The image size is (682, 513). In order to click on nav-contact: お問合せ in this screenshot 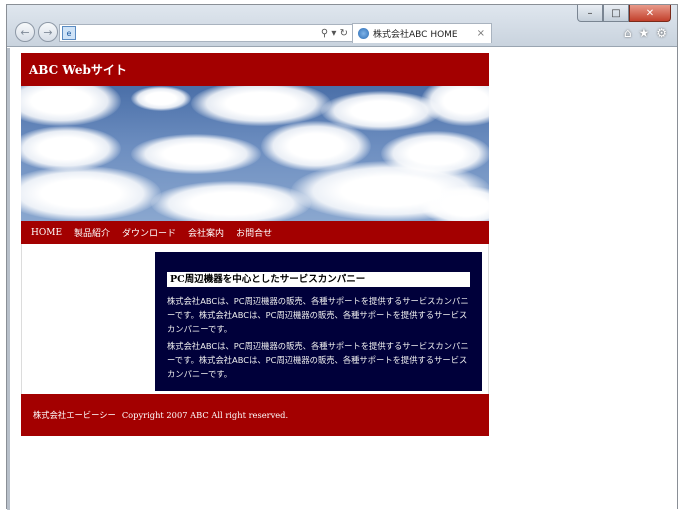, I will do `click(254, 232)`.